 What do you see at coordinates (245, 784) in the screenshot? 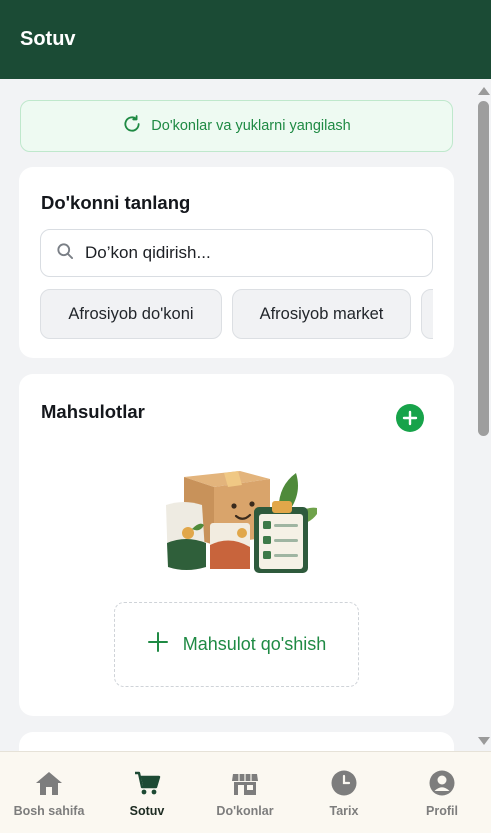
I see `store-icon` at bounding box center [245, 784].